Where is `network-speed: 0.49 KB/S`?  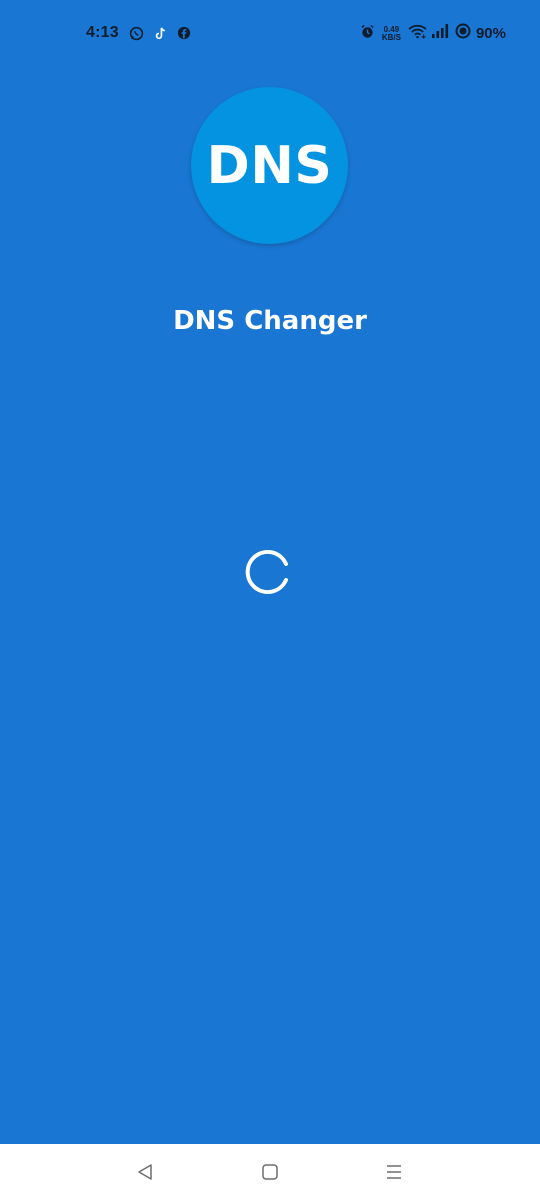
network-speed: 0.49 KB/S is located at coordinates (391, 33).